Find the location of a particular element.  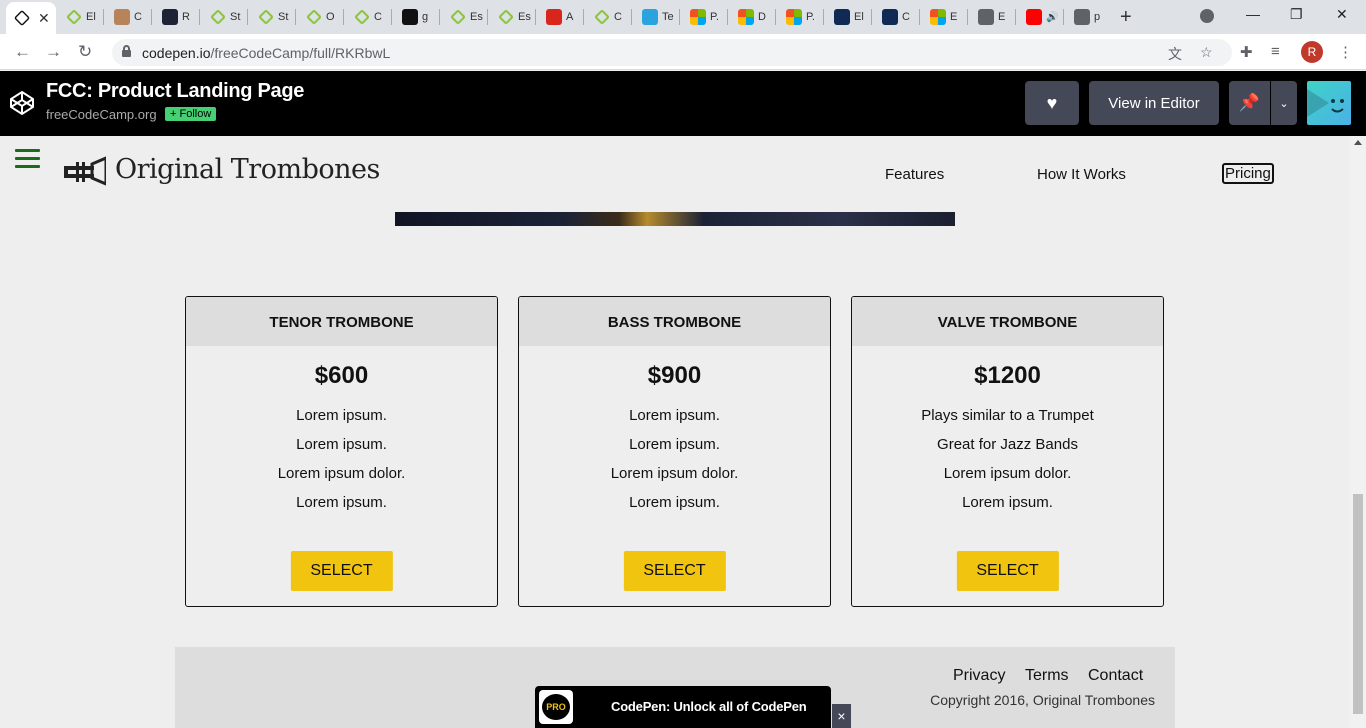

hamburger-menu-icon is located at coordinates (27, 159).